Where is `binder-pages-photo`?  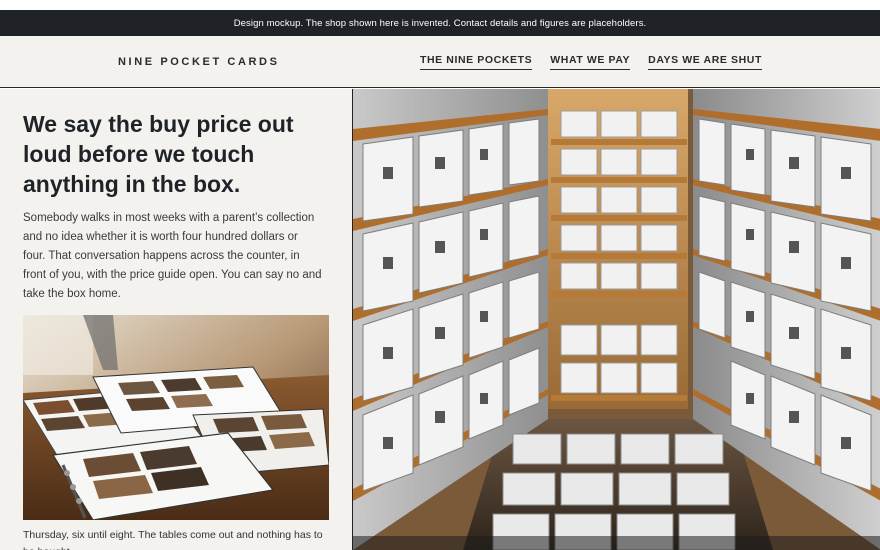
binder-pages-photo is located at coordinates (176, 417).